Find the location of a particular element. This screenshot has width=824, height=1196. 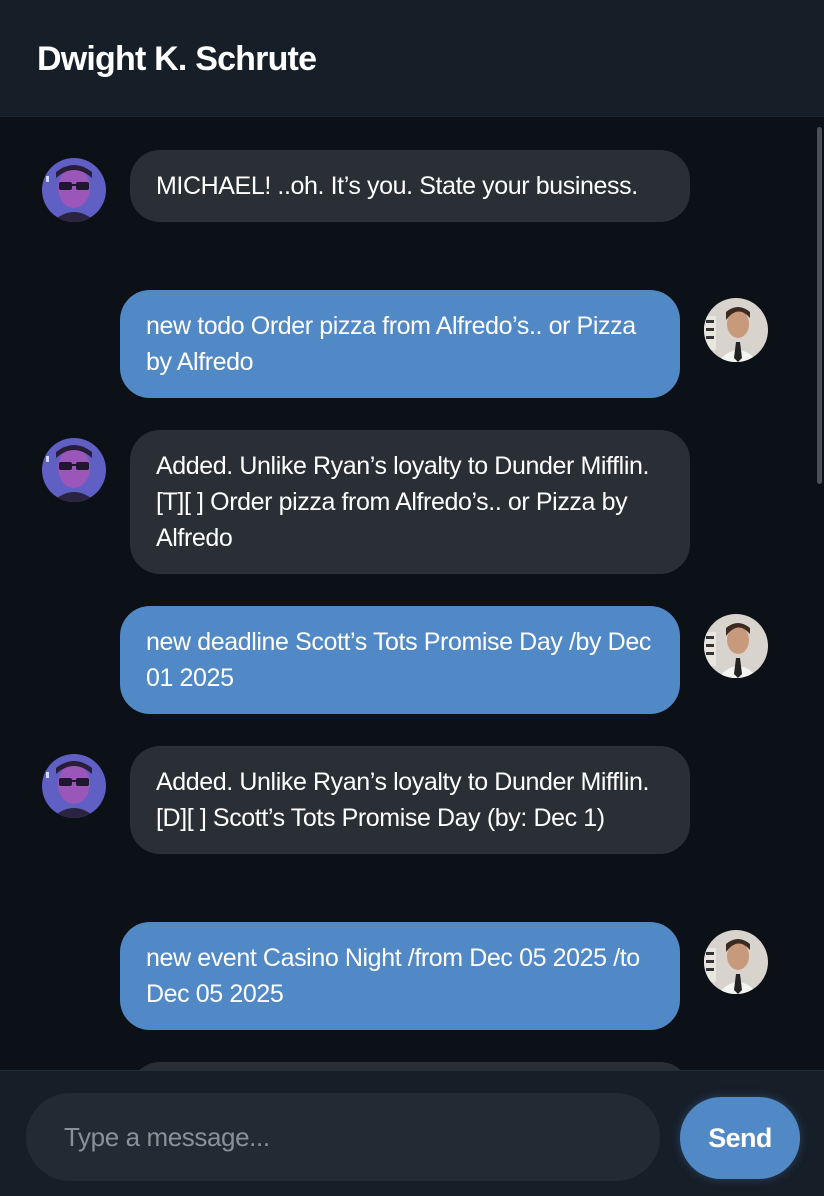

message-input-wrapper is located at coordinates (343, 1137).